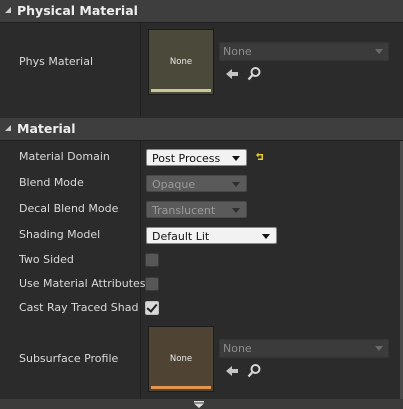 The image size is (403, 409). I want to click on asset-picker-subsurface-profile: None, so click(304, 348).